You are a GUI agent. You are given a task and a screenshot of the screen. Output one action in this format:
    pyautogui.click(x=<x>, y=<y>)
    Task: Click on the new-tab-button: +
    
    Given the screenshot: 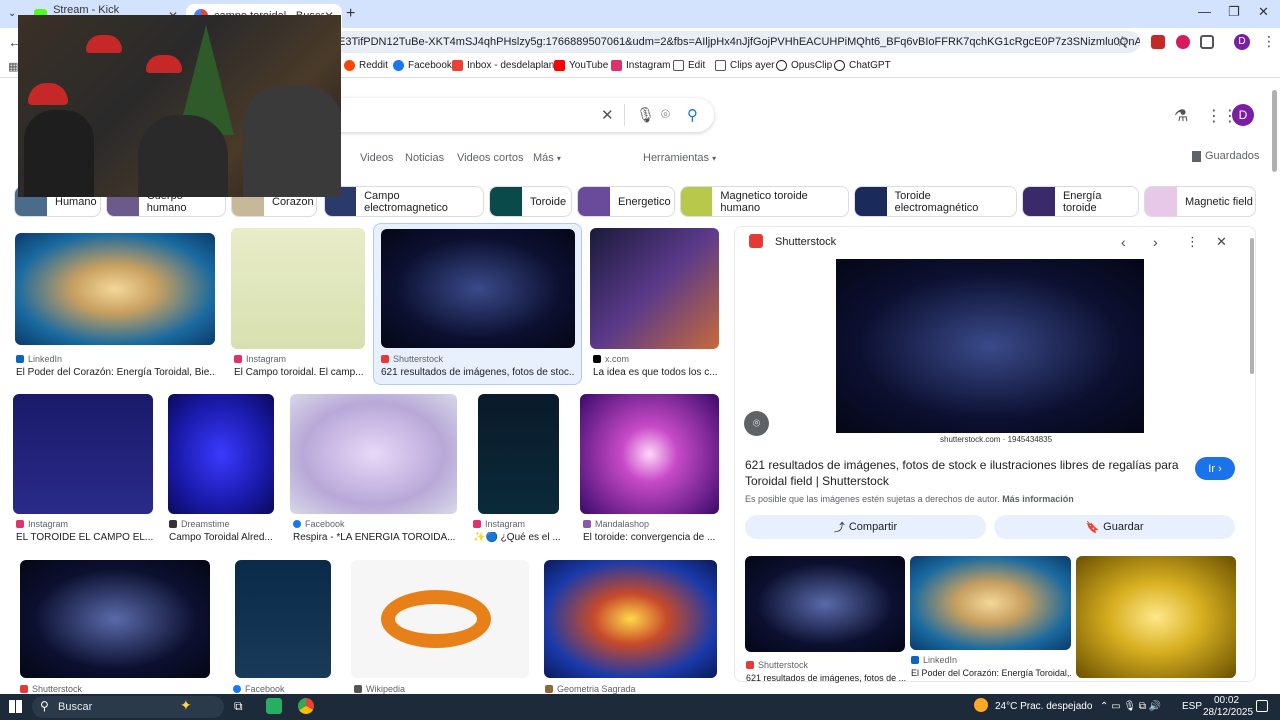 What is the action you would take?
    pyautogui.click(x=350, y=14)
    